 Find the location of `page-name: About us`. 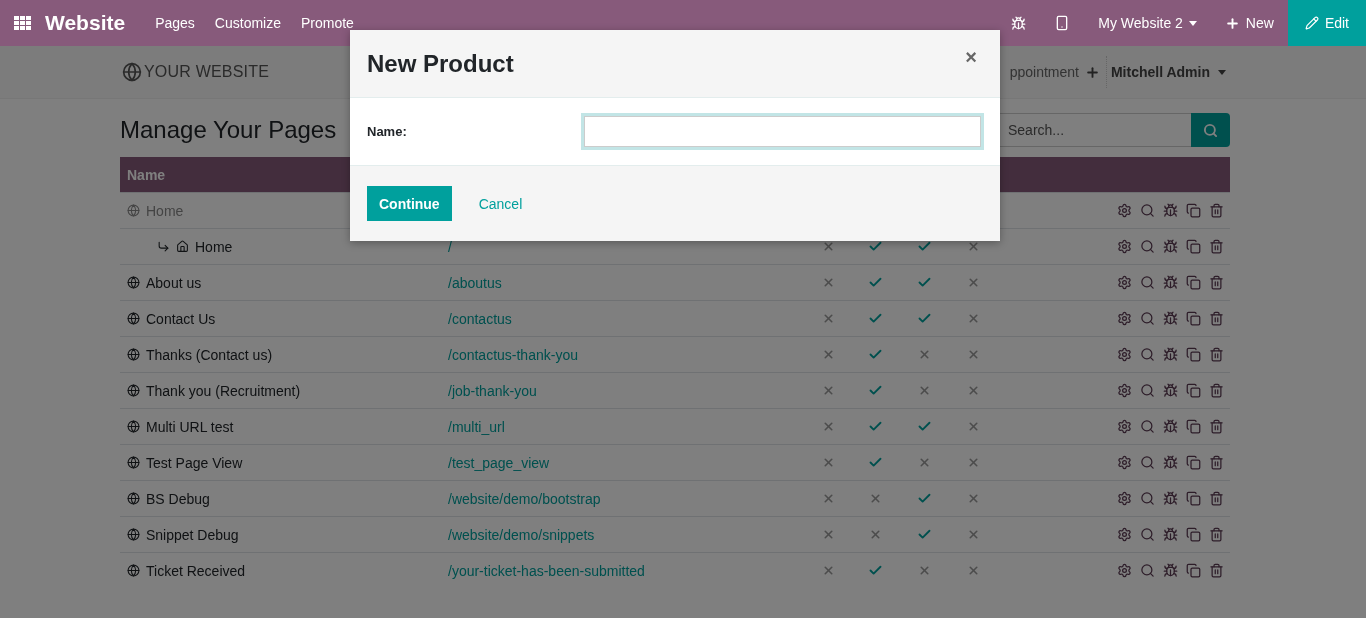

page-name: About us is located at coordinates (280, 282).